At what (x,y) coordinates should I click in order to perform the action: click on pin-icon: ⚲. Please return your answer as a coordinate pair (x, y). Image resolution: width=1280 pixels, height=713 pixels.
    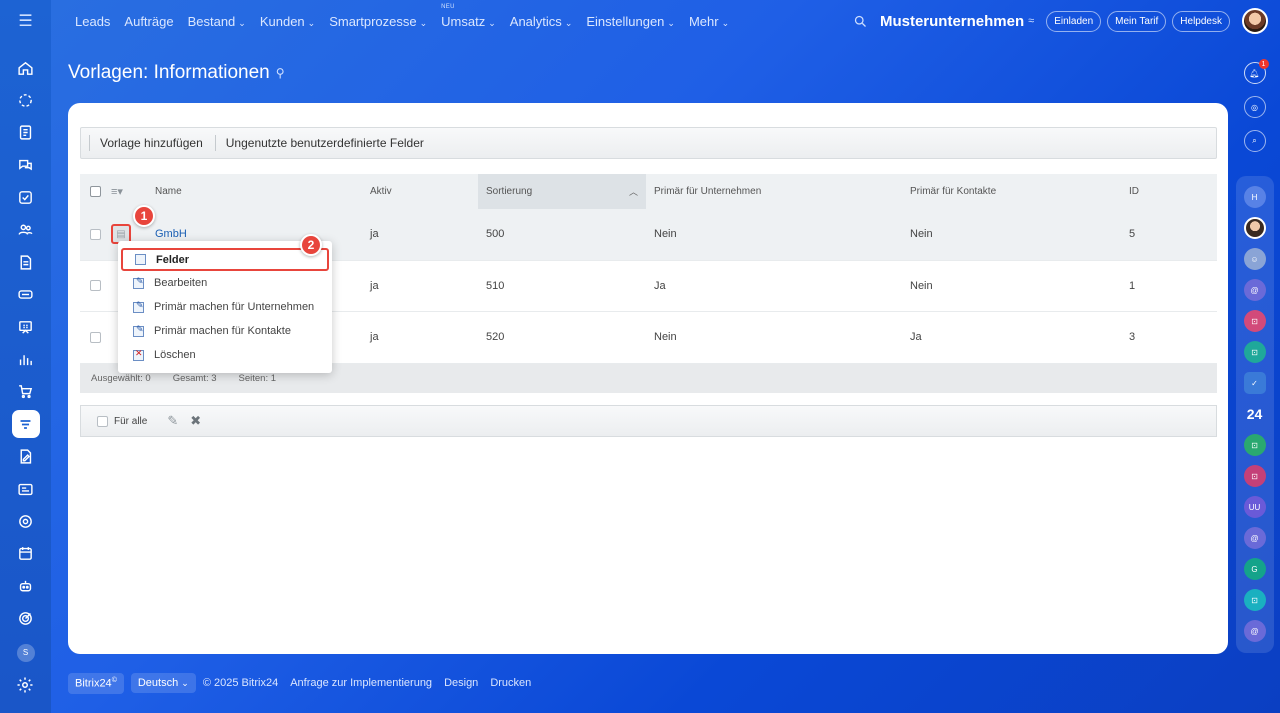
    Looking at the image, I should click on (280, 73).